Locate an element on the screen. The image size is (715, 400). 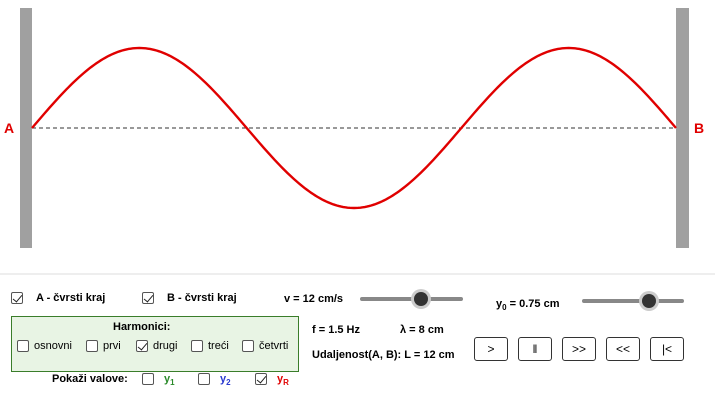
show-y1-checkbox is located at coordinates (148, 379).